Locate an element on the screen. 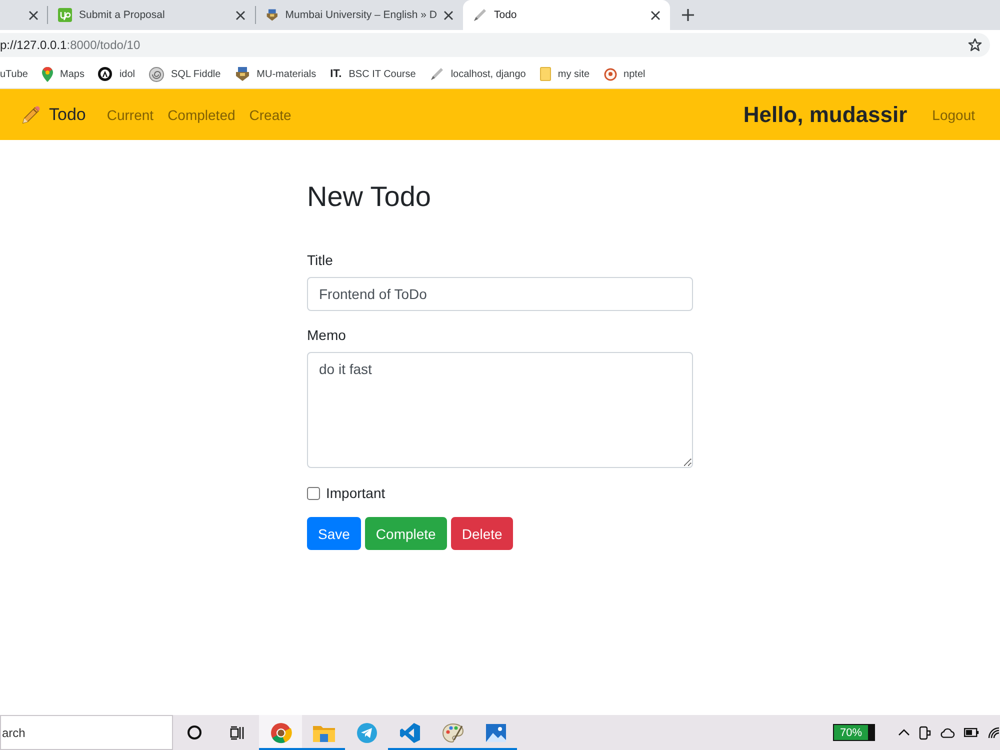 The width and height of the screenshot is (1000, 750). device-icon is located at coordinates (925, 733).